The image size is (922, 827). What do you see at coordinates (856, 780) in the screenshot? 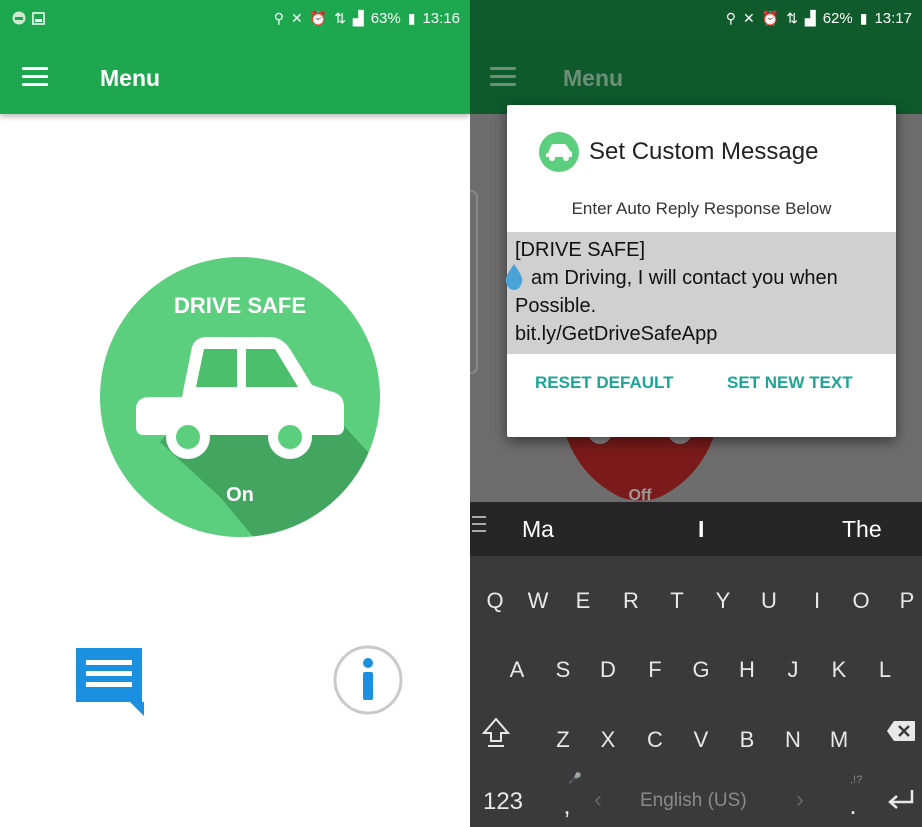
I see `punctuation-hint: ,!?` at bounding box center [856, 780].